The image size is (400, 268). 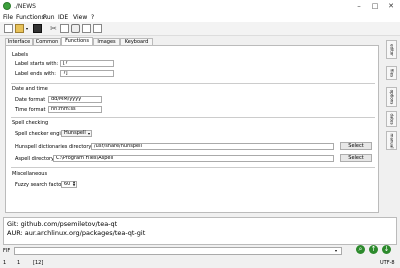 I want to click on spell-engine-label: Spell checker engine, so click(x=41, y=134).